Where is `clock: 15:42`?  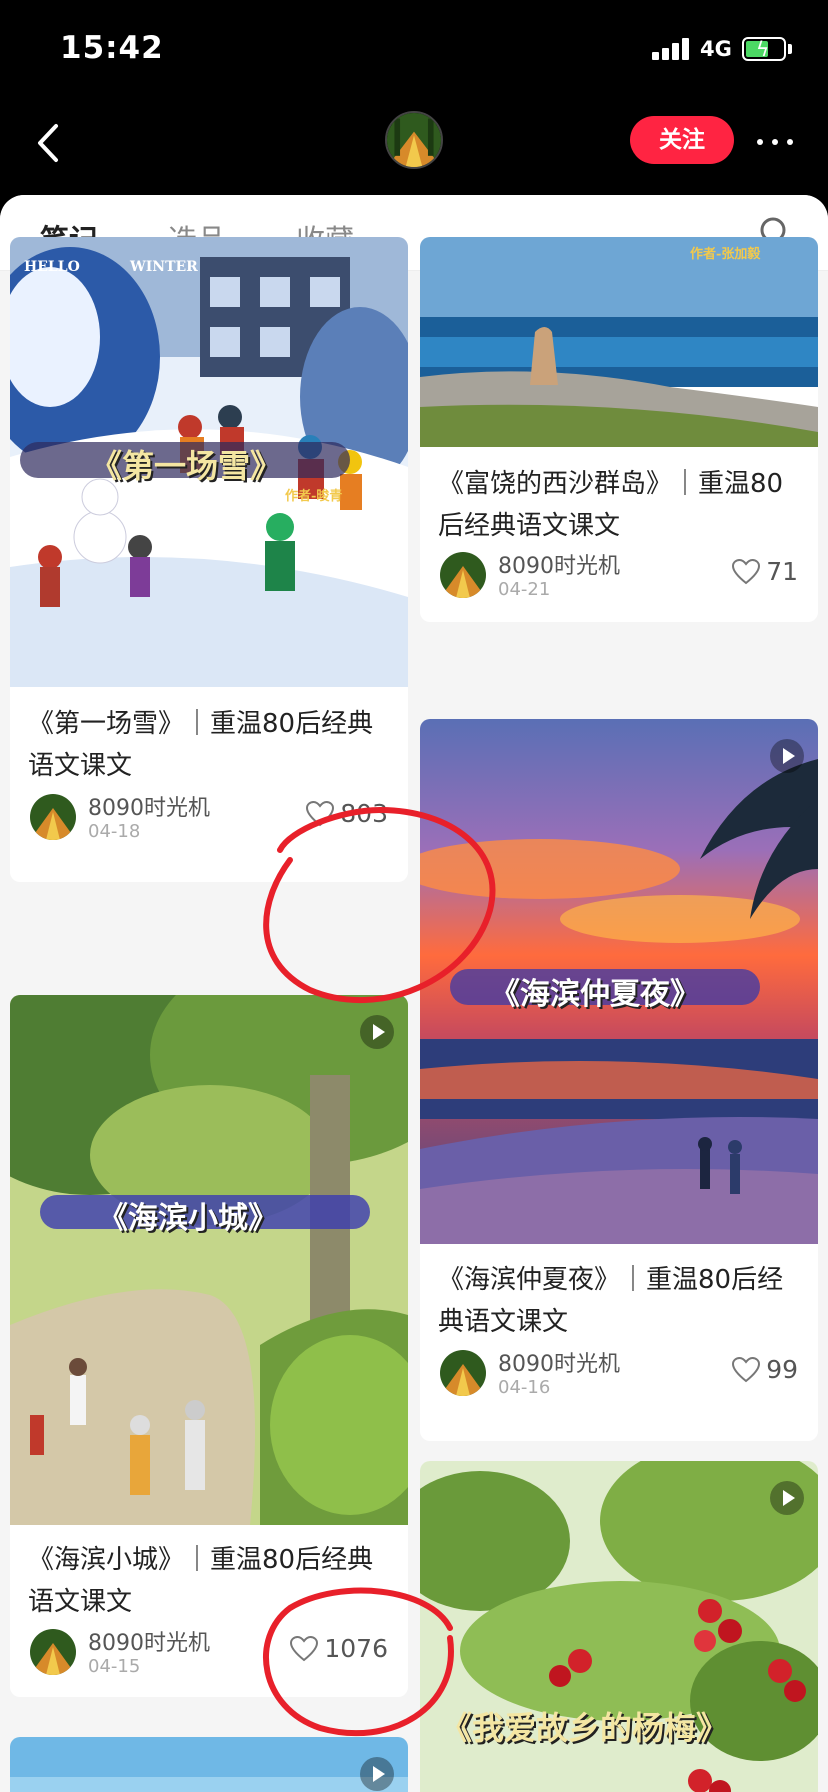
clock: 15:42 is located at coordinates (112, 48).